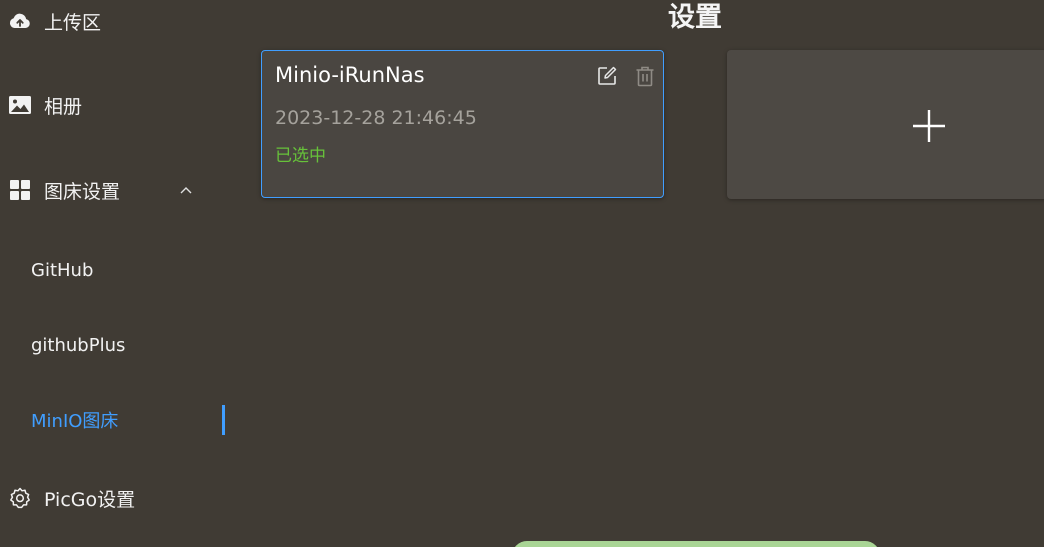  I want to click on sidebar-item-picgo-settings: PicGo设置, so click(118, 498).